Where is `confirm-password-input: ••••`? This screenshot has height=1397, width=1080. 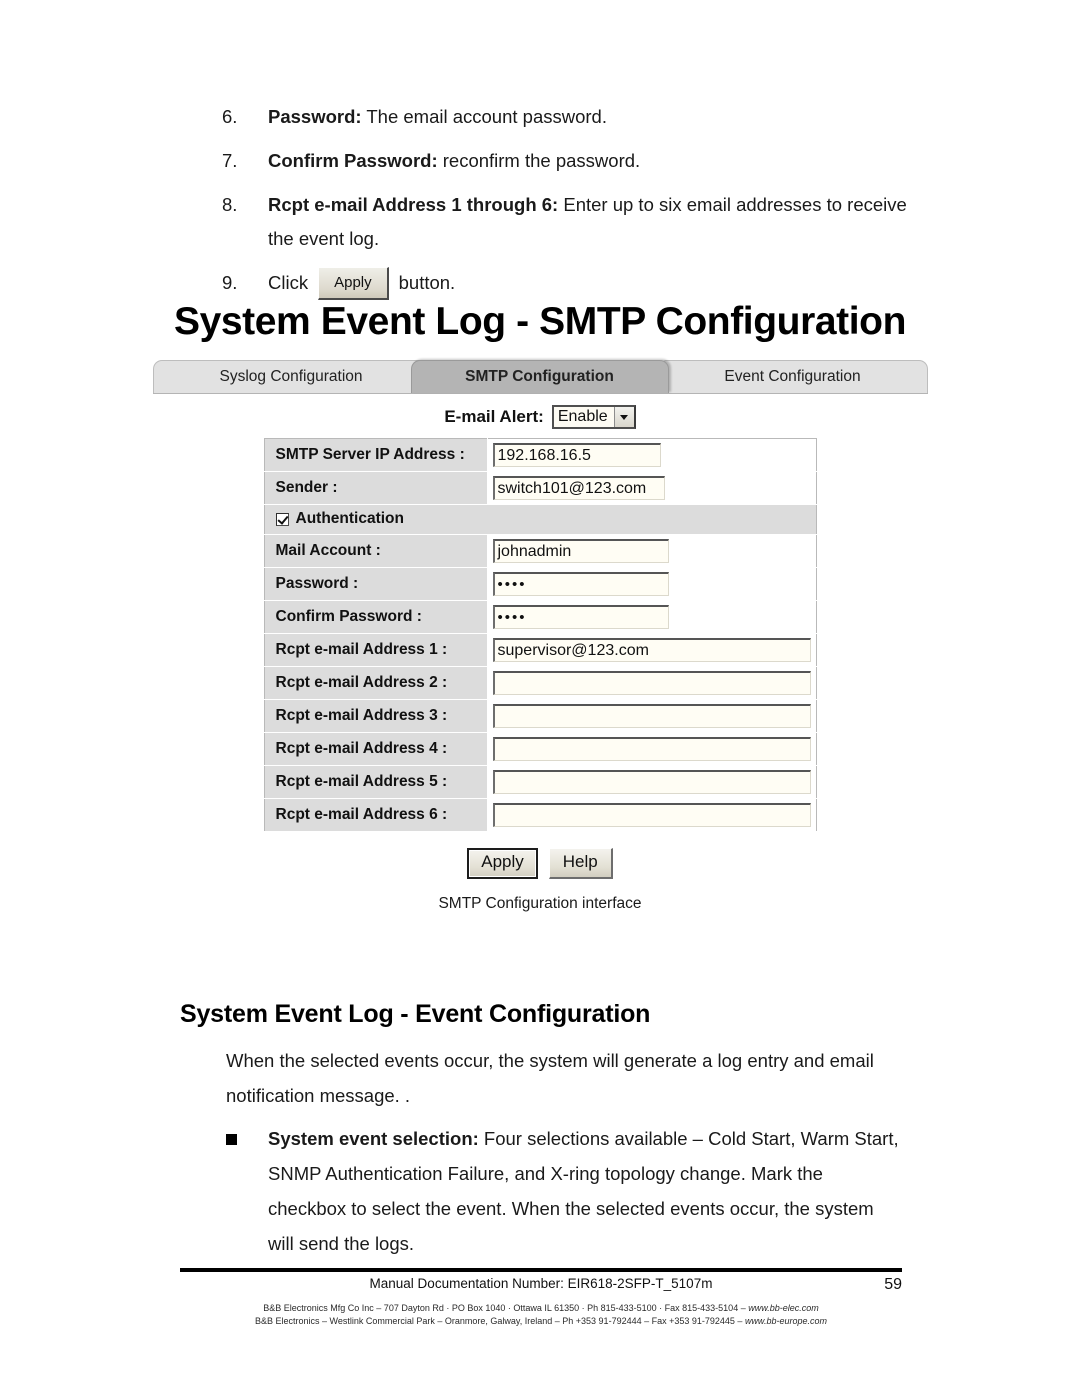
confirm-password-input: •••• is located at coordinates (580, 617).